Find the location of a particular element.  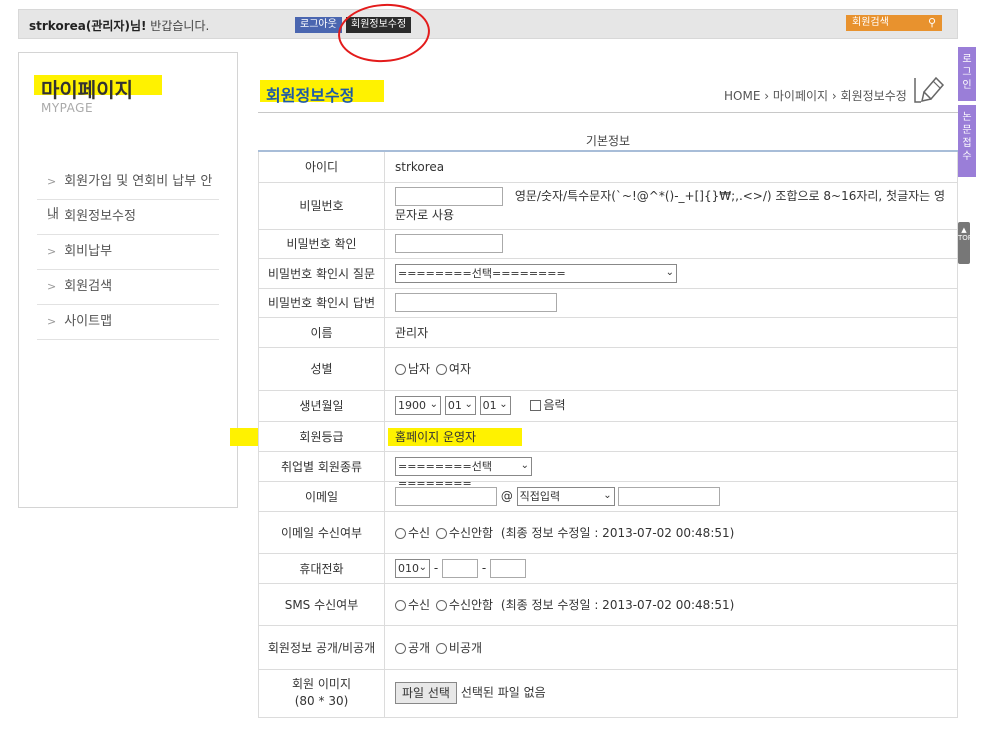

sidebar-subtitle: MYPAGE is located at coordinates (67, 108).